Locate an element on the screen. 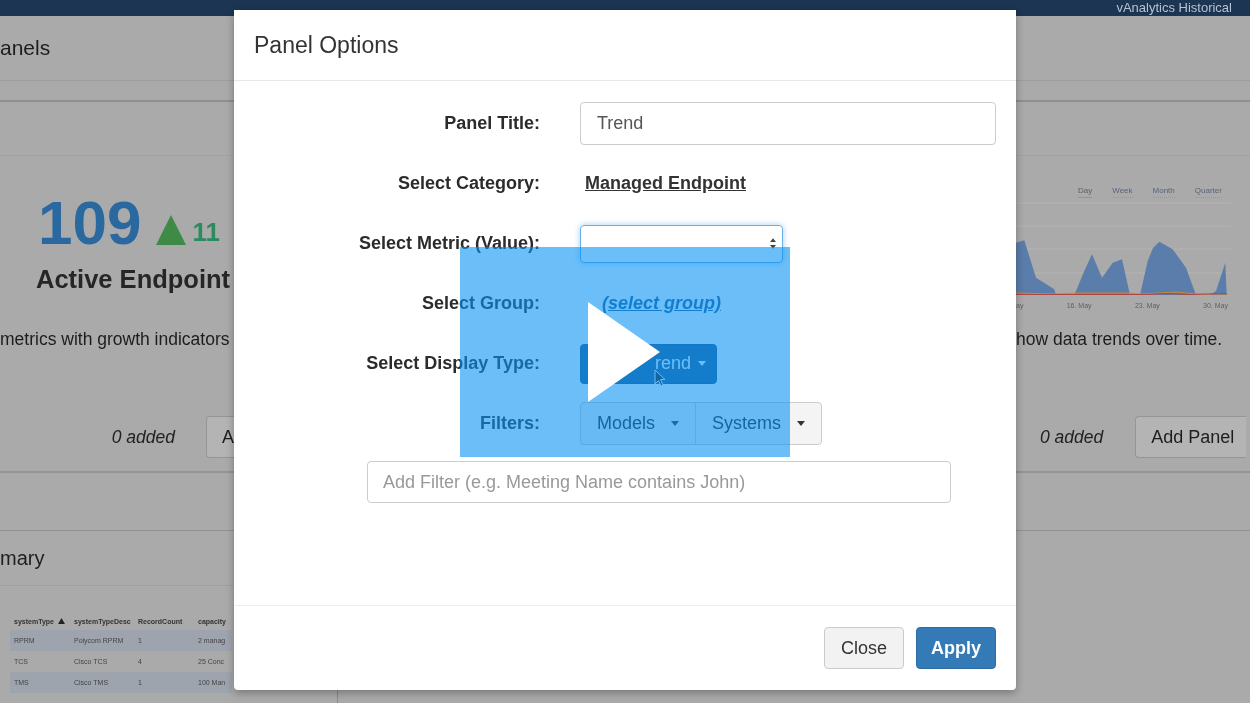 This screenshot has width=1250, height=703. dialog-button: Close is located at coordinates (864, 648).